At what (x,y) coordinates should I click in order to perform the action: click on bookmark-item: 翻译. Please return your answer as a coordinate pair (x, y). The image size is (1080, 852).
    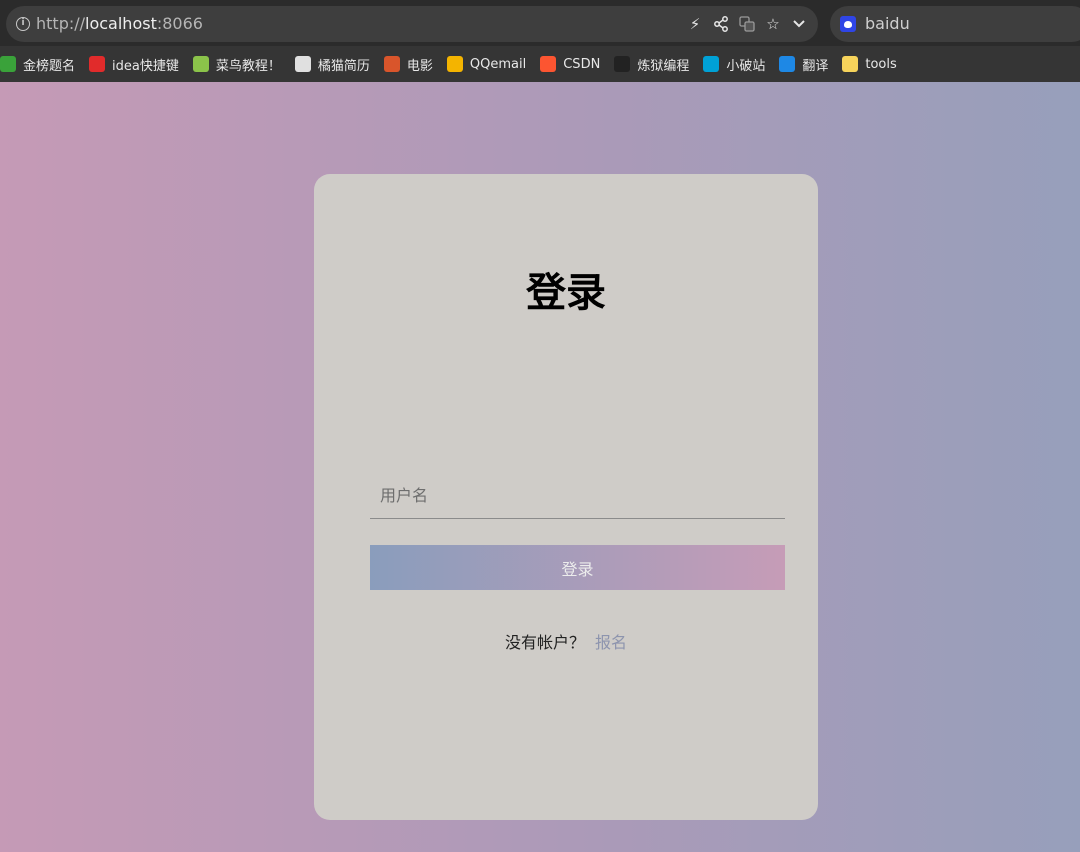
    Looking at the image, I should click on (803, 64).